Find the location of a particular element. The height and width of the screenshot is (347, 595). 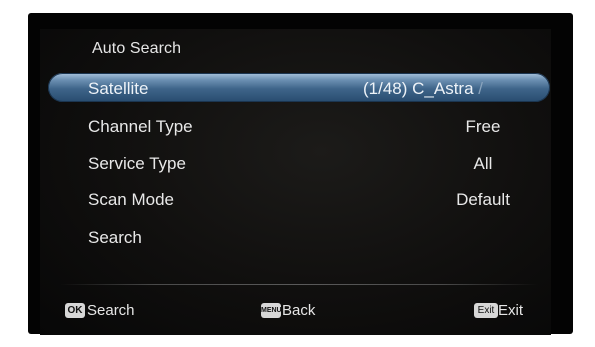

satellite-value-suffix: / is located at coordinates (478, 88).